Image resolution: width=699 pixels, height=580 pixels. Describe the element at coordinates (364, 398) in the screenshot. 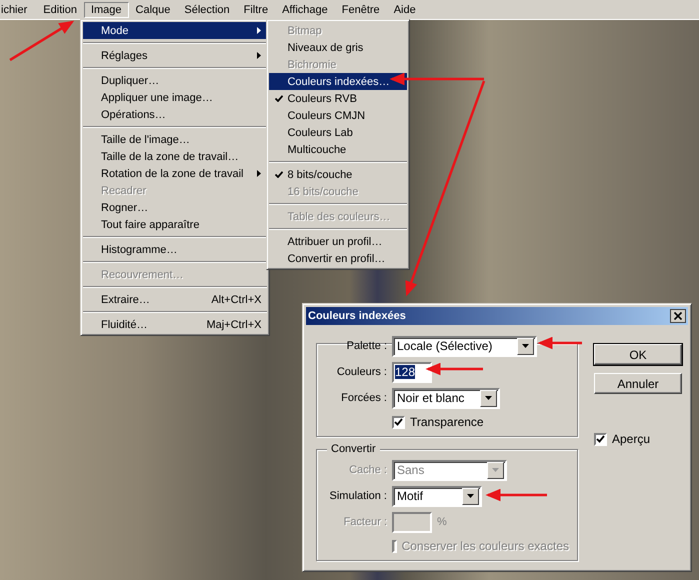

I see `field-label: Forcées :` at that location.